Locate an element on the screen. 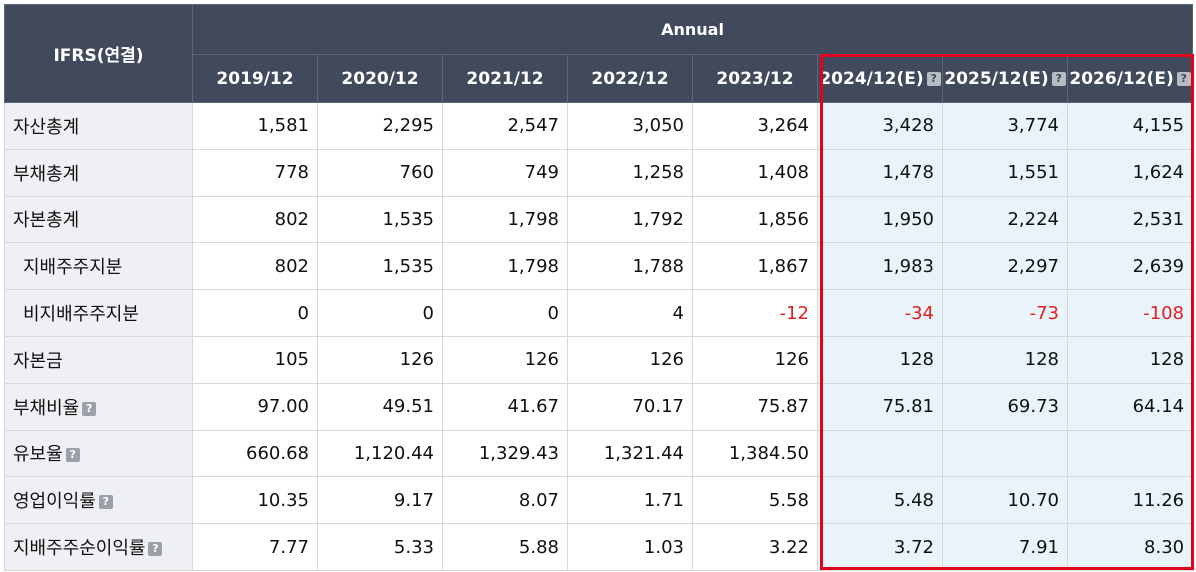 The image size is (1196, 572). period-header-3: 2022/12 is located at coordinates (630, 78).